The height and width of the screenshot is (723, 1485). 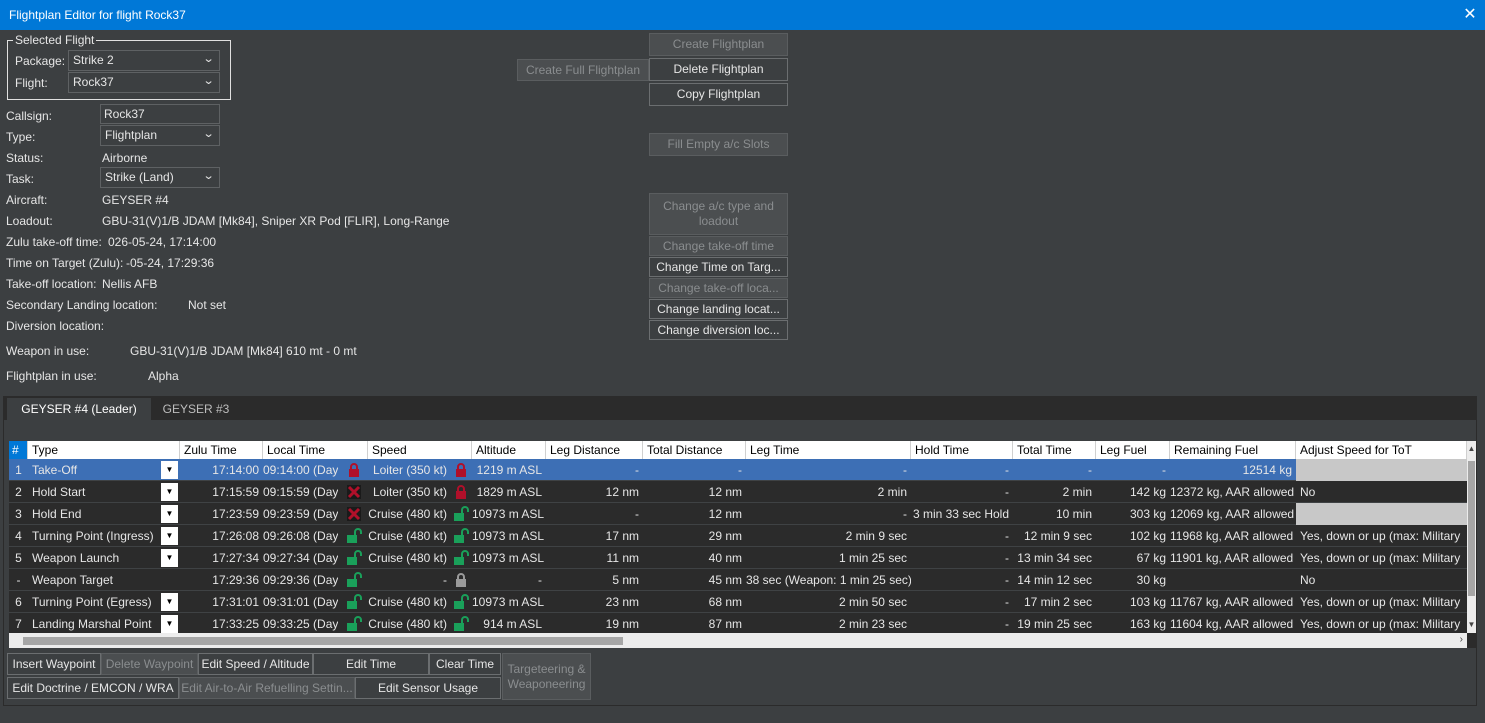 I want to click on table-cell-zulu: 17:26:08, so click(x=235, y=536).